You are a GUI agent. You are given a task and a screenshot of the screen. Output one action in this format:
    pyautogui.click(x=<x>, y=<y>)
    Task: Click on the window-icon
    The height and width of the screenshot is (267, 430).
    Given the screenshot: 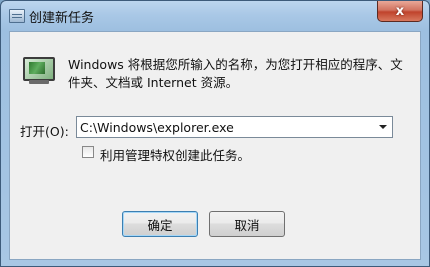 What is the action you would take?
    pyautogui.click(x=17, y=16)
    